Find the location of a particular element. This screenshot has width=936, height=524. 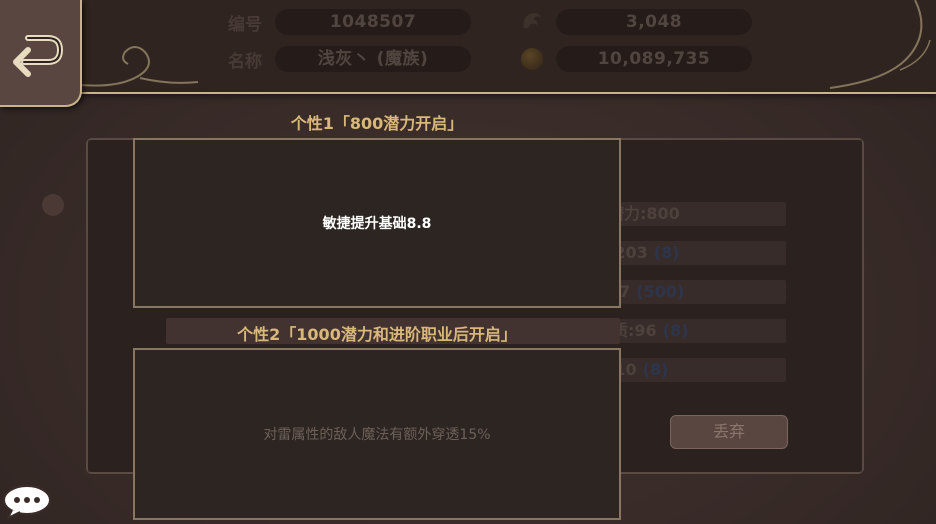

trait2-desc: 对雷属性的敌人魔法有额外穿透15% is located at coordinates (377, 435).